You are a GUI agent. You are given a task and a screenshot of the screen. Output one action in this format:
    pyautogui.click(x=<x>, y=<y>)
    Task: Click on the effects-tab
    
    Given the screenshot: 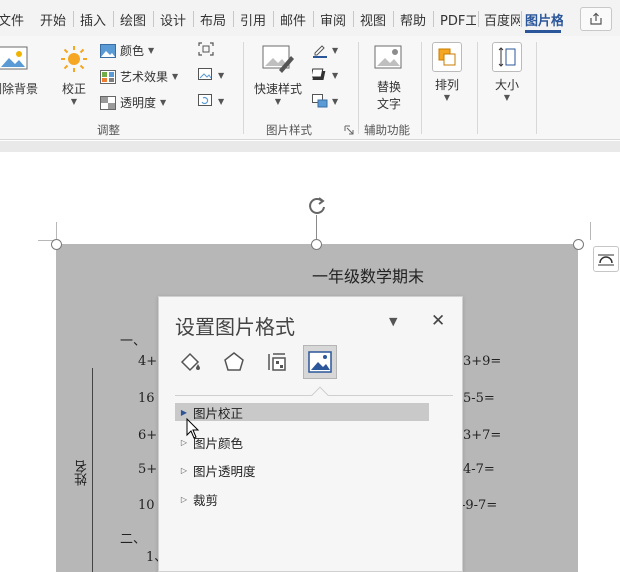 What is the action you would take?
    pyautogui.click(x=234, y=362)
    